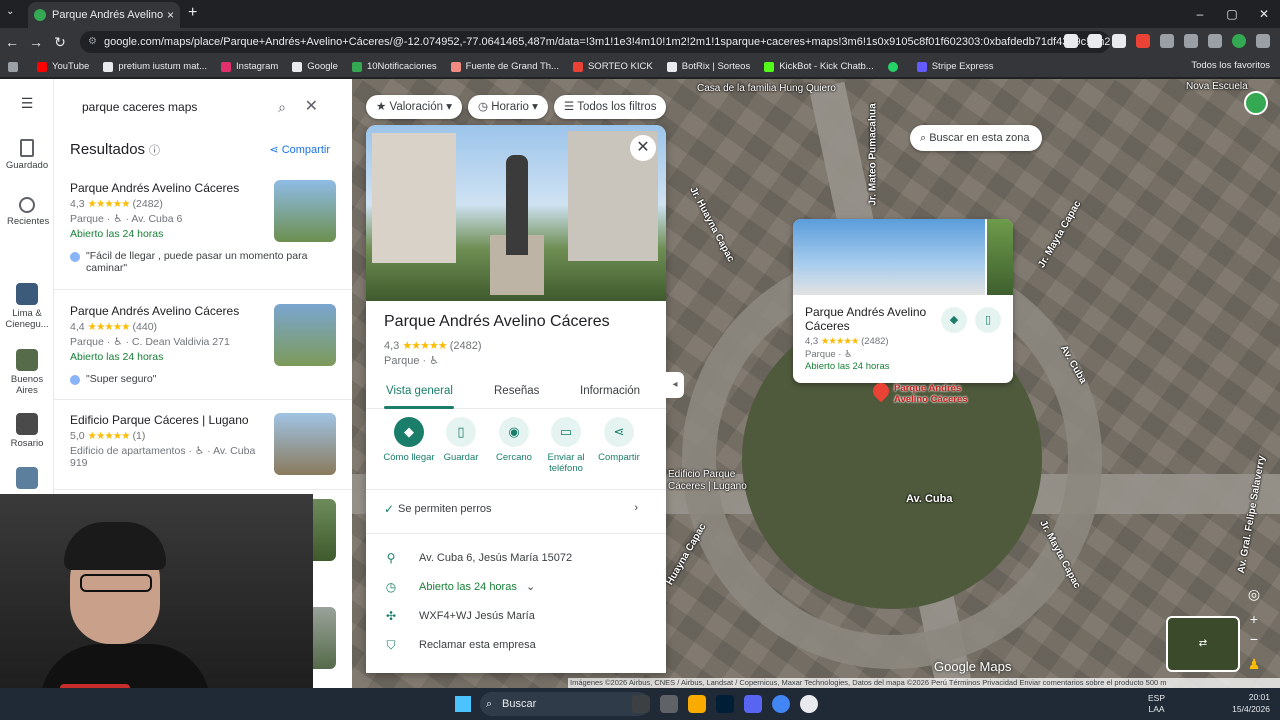 This screenshot has width=1280, height=720. What do you see at coordinates (516, 589) in the screenshot?
I see `hours-row: ◷ Abierto las 24 horas ⌄` at bounding box center [516, 589].